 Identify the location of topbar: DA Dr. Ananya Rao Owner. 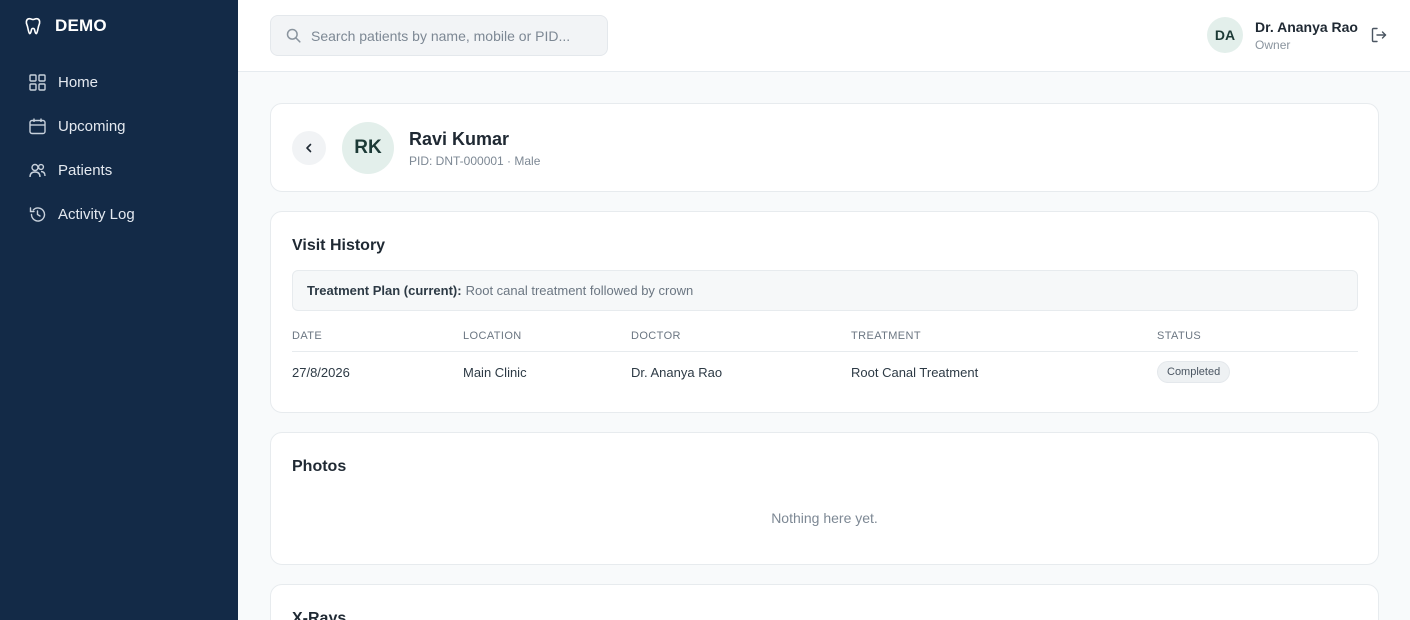
(824, 36).